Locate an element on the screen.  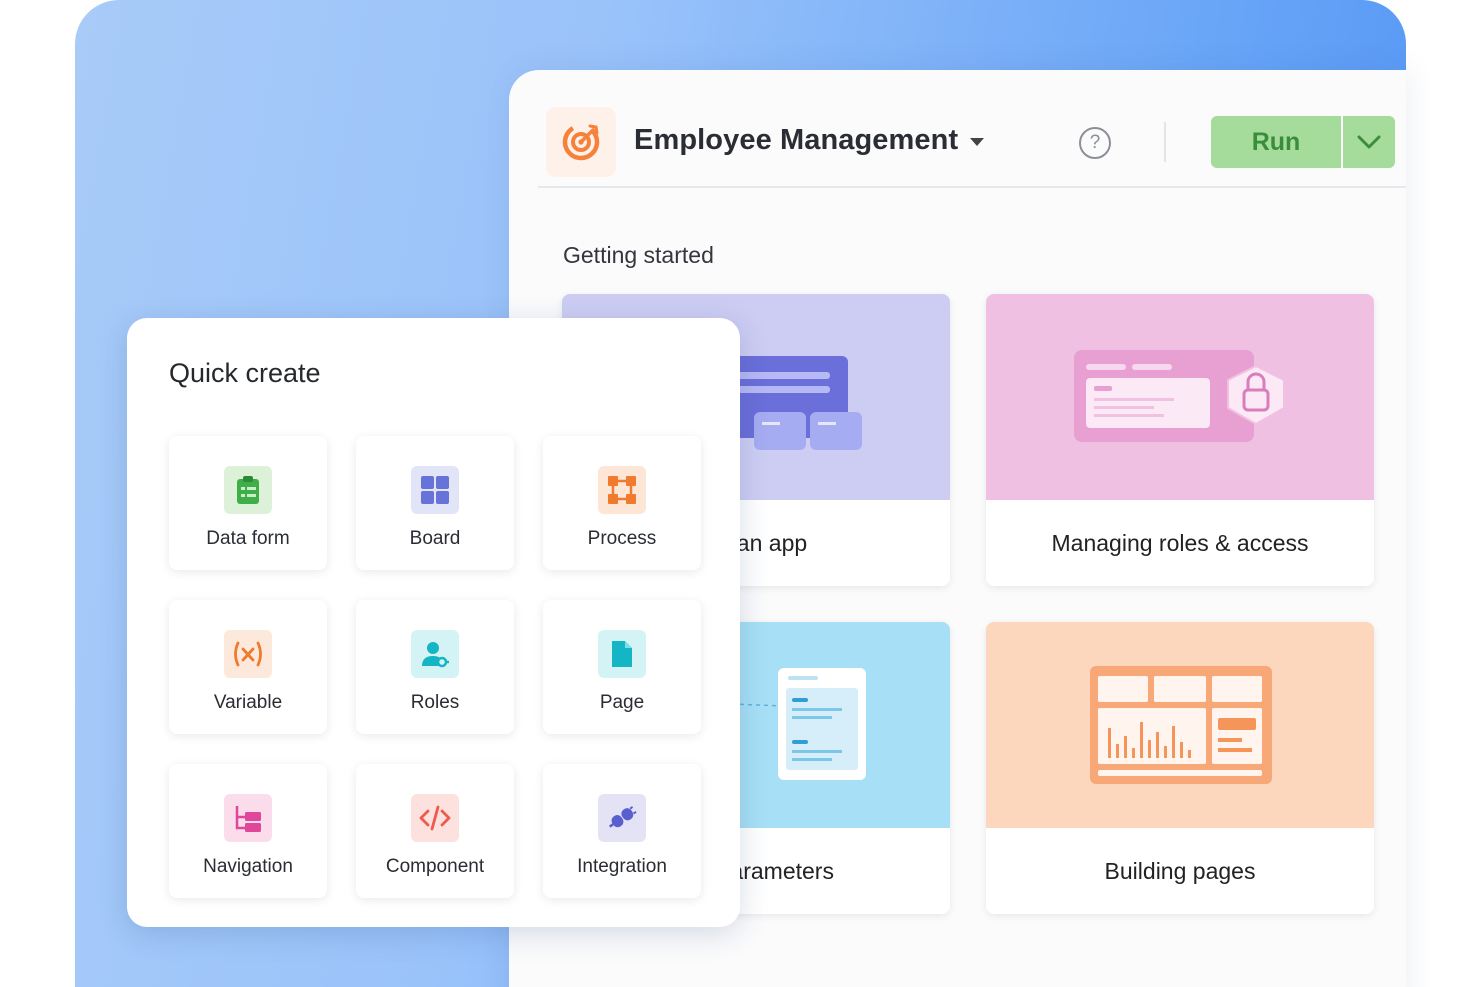
quick-create-component: Component is located at coordinates (435, 831).